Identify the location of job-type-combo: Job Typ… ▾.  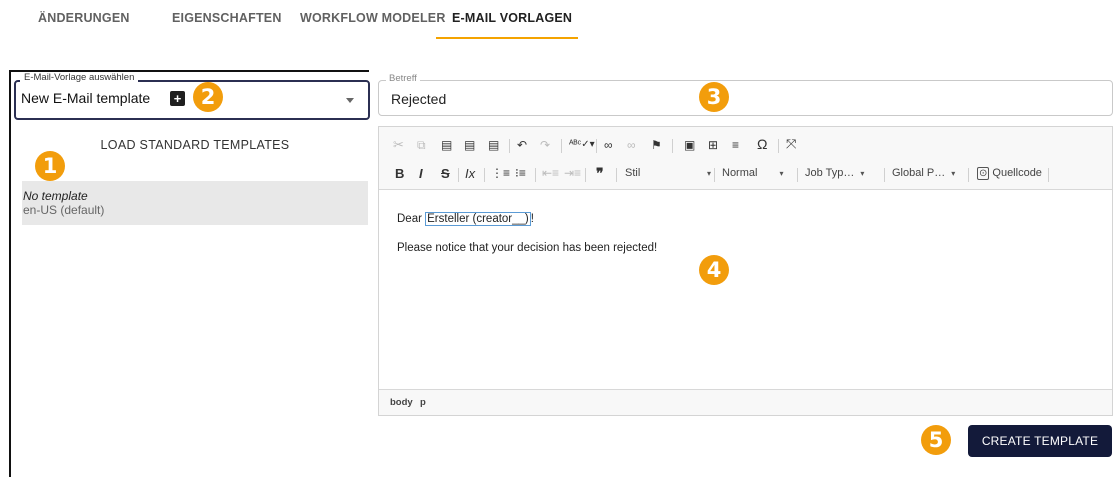
(834, 173).